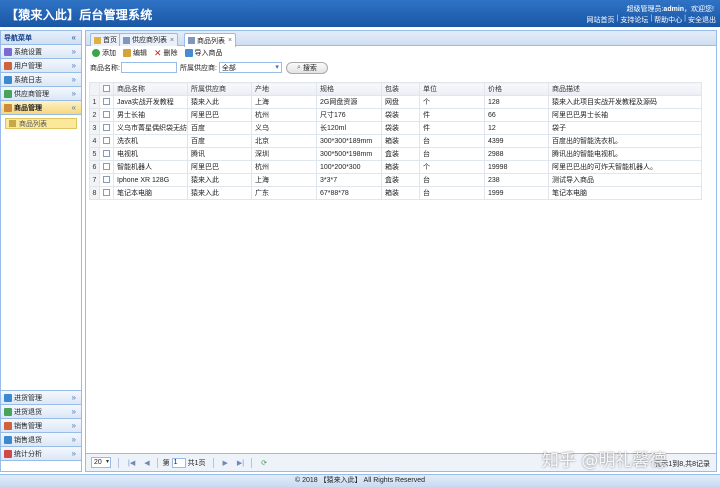 The image size is (720, 487). I want to click on watermark: 知乎 @明礼馨德, so click(604, 461).